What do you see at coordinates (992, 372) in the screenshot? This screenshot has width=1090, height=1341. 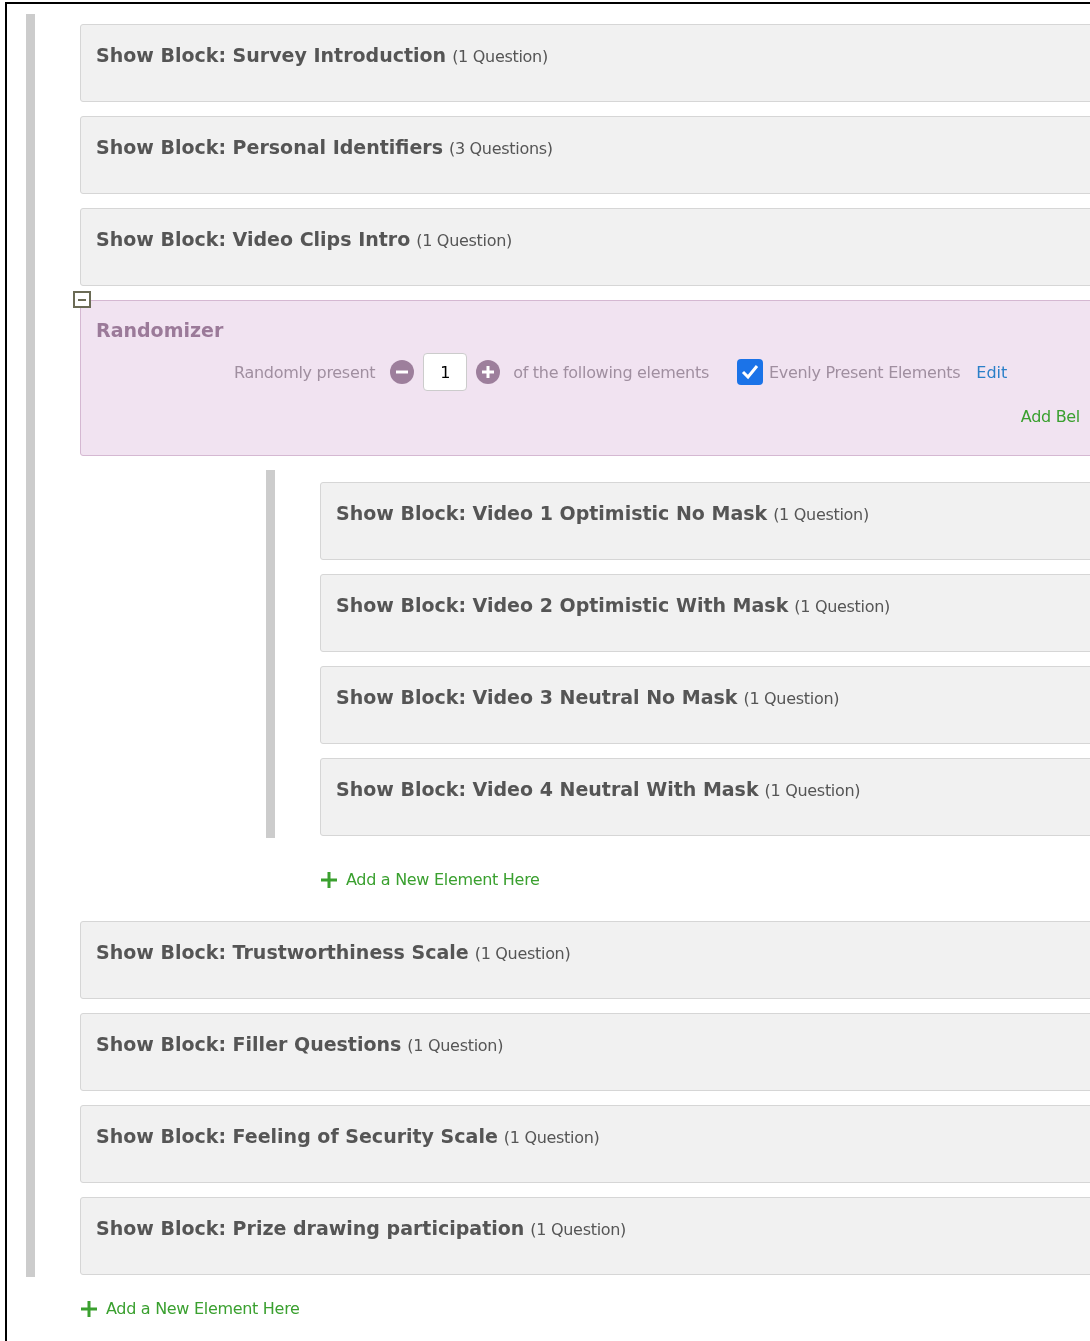 I see `edit-link: Edit` at bounding box center [992, 372].